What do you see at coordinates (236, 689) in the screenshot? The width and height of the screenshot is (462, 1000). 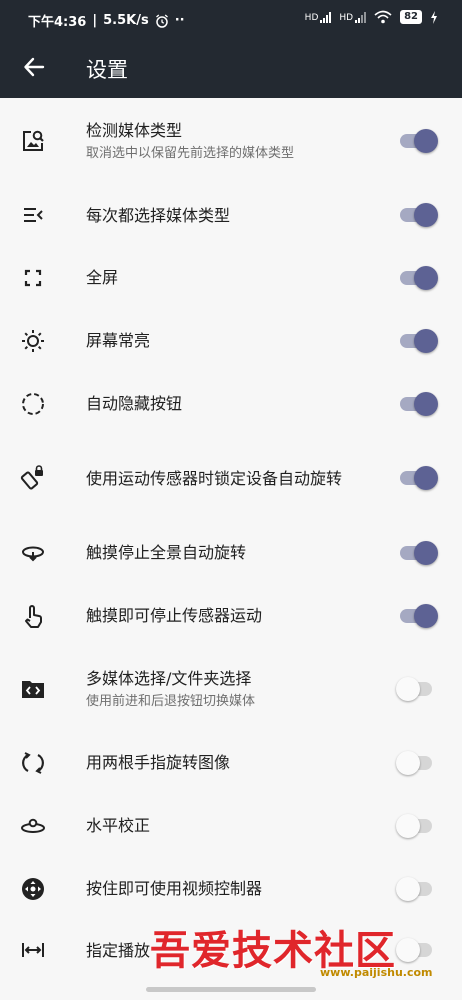 I see `setting-text: 多媒体选择/文件夹选择 使用前进和后退按钮切换媒体` at bounding box center [236, 689].